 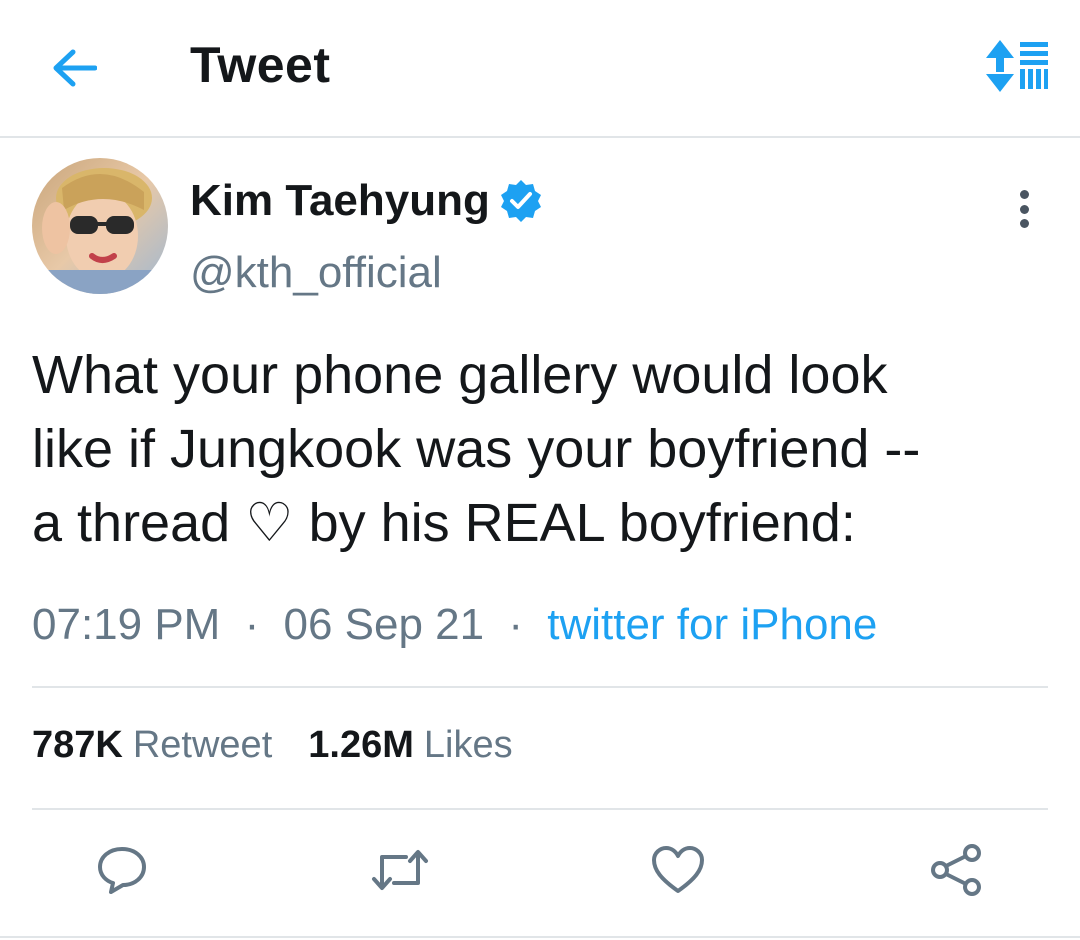 What do you see at coordinates (540, 69) in the screenshot?
I see `top-app-bar: Tweet` at bounding box center [540, 69].